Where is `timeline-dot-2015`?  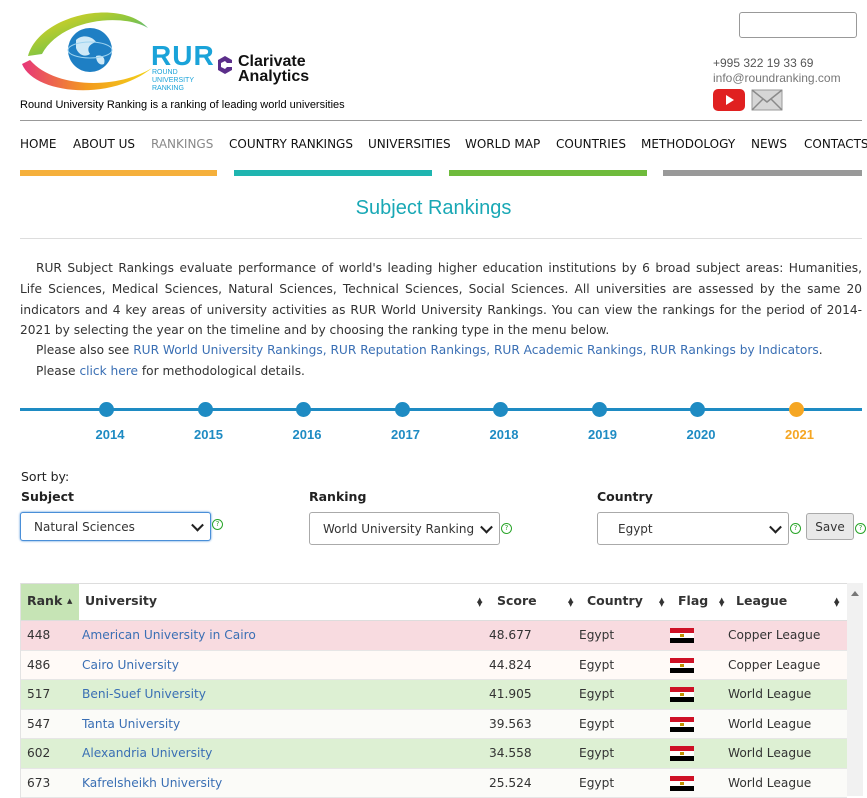 timeline-dot-2015 is located at coordinates (205, 409).